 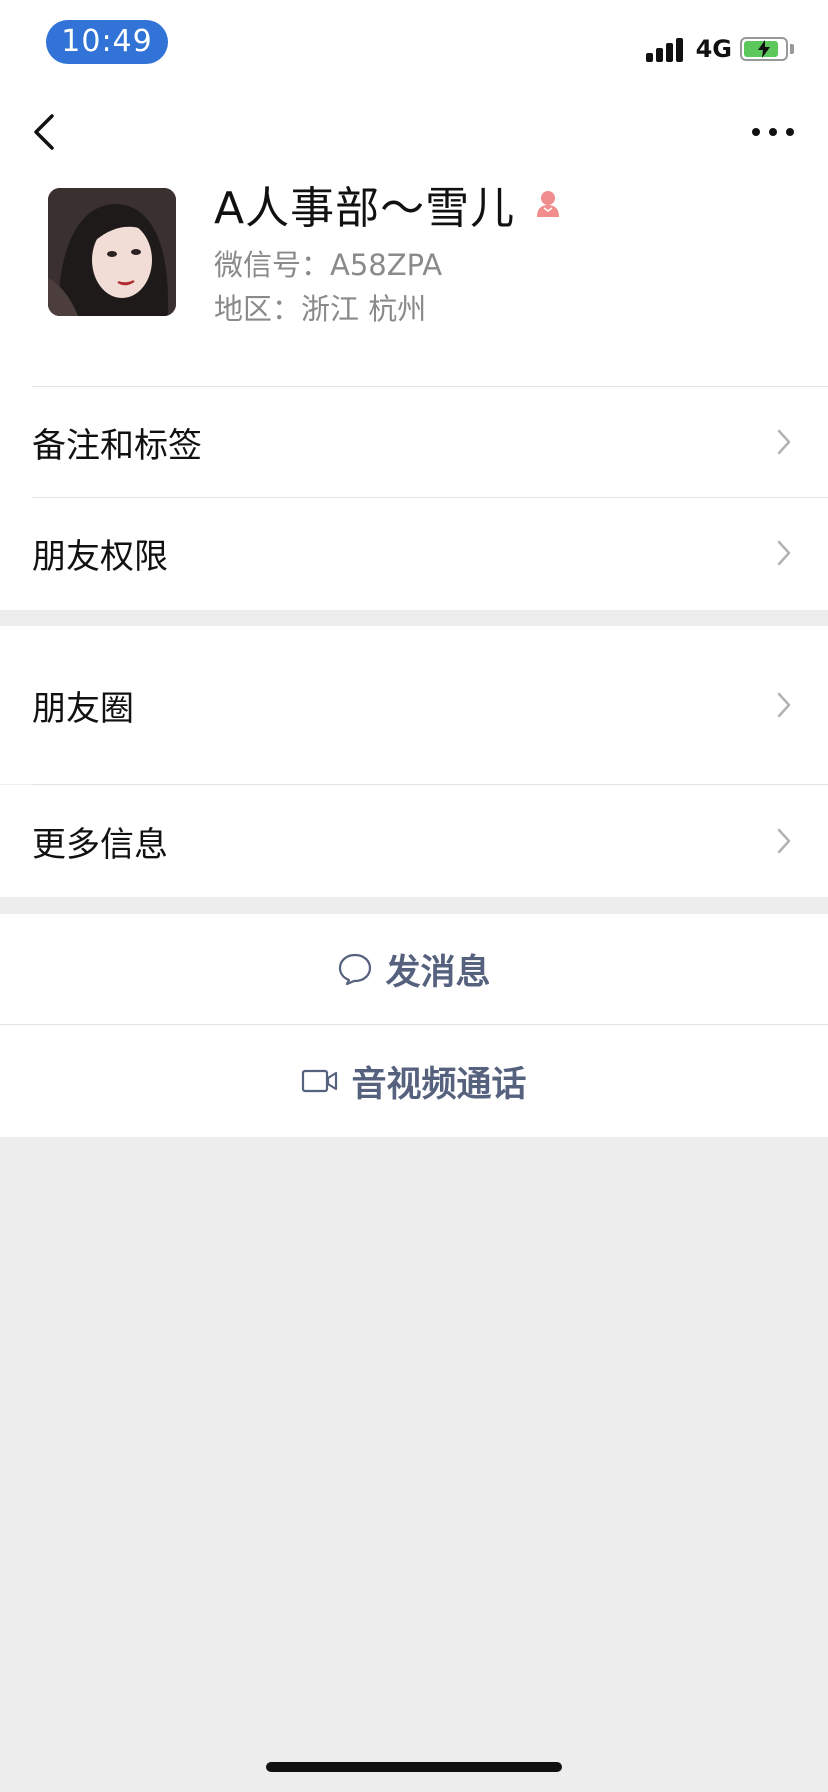 I want to click on status-time: 10:49, so click(x=107, y=42).